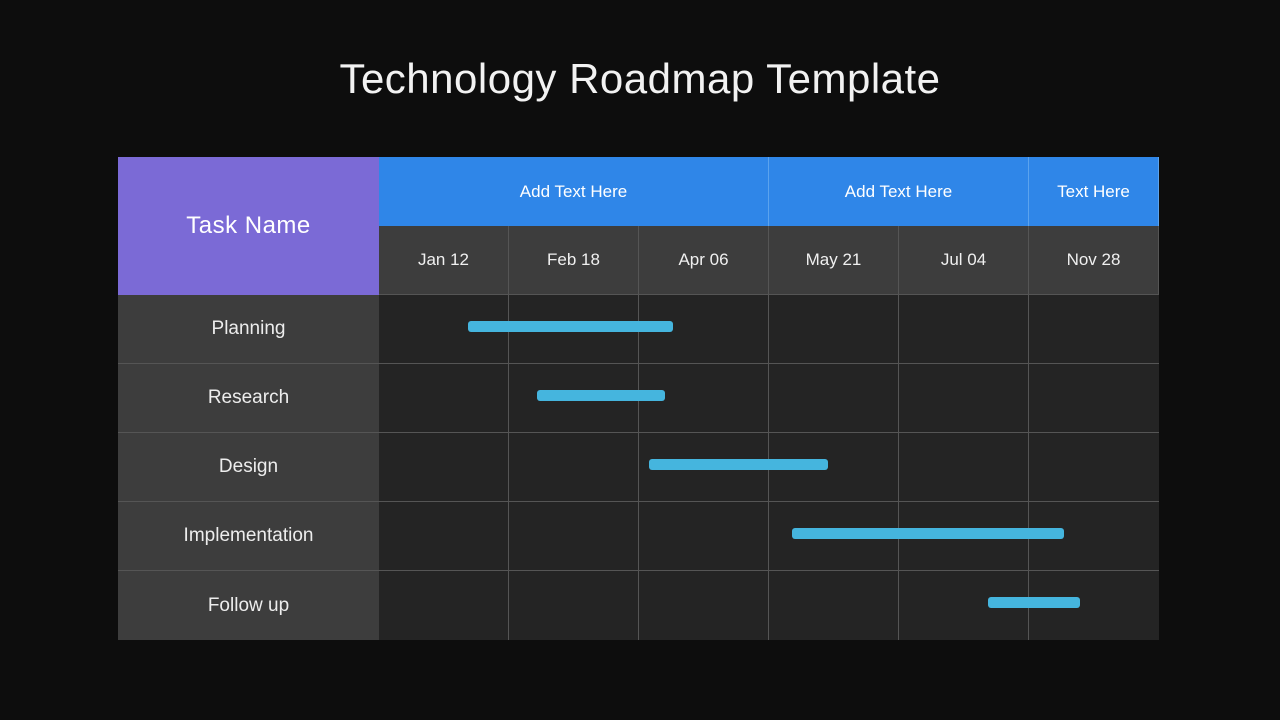 This screenshot has height=720, width=1280. What do you see at coordinates (248, 226) in the screenshot?
I see `task-name-column-header: Task Name` at bounding box center [248, 226].